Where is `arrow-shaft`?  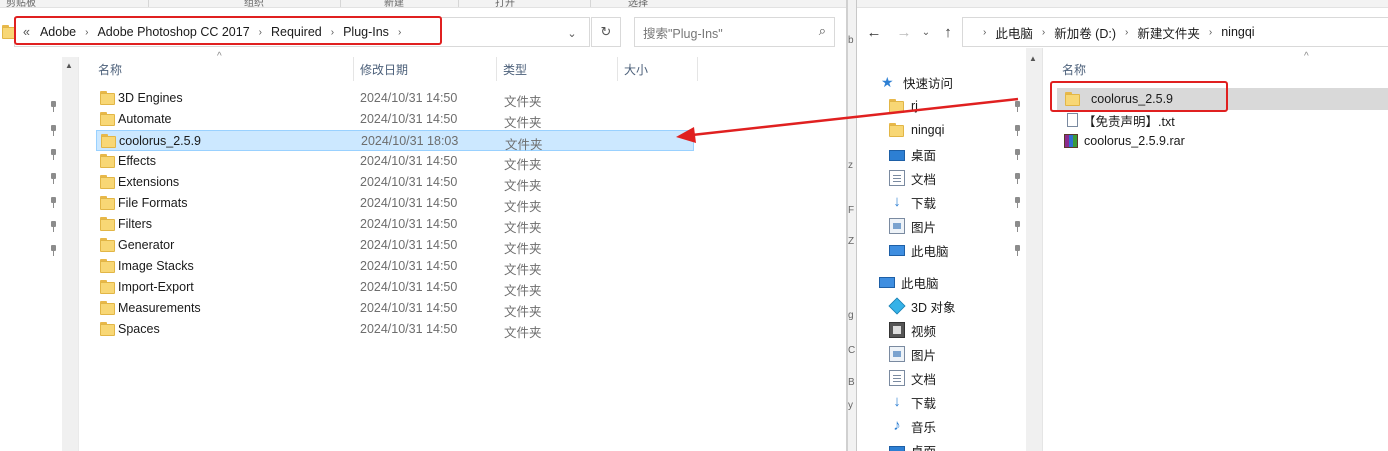 arrow-shaft is located at coordinates (855, 117).